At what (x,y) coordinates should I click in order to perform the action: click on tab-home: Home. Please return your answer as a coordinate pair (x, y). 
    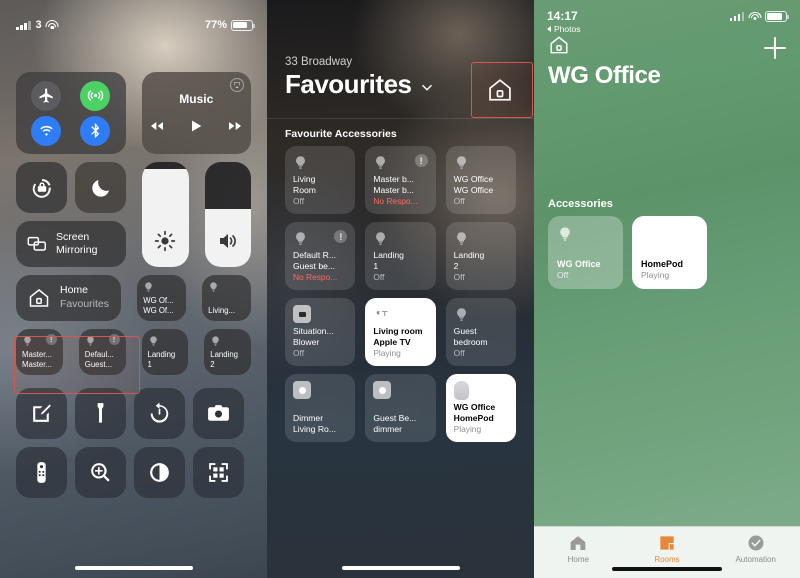
    Looking at the image, I should click on (578, 548).